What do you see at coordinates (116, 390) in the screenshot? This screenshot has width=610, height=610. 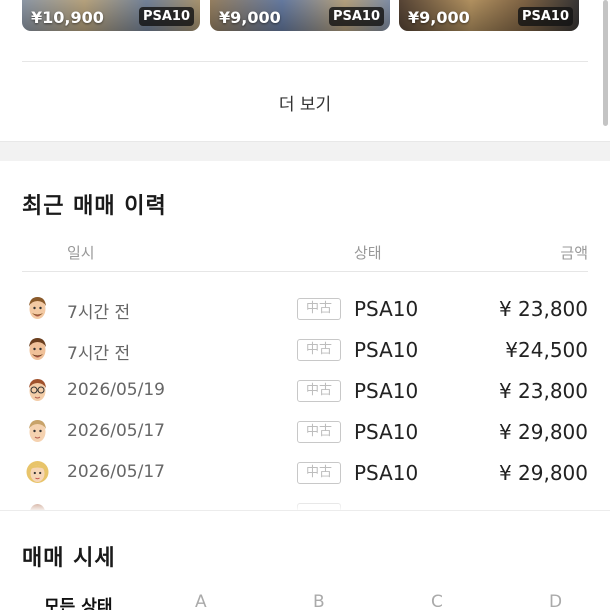 I see `trade-date: 2026/05/19` at bounding box center [116, 390].